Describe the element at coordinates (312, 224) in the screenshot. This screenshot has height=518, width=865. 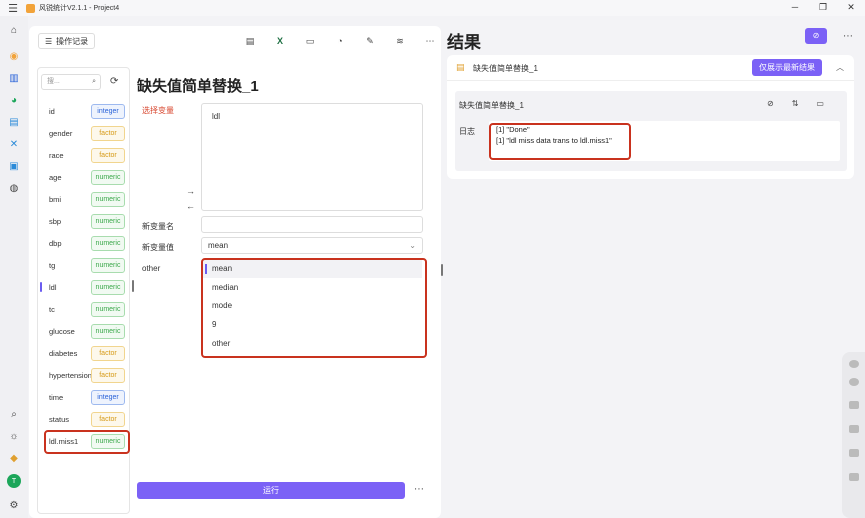
I see `new-var-name-input` at that location.